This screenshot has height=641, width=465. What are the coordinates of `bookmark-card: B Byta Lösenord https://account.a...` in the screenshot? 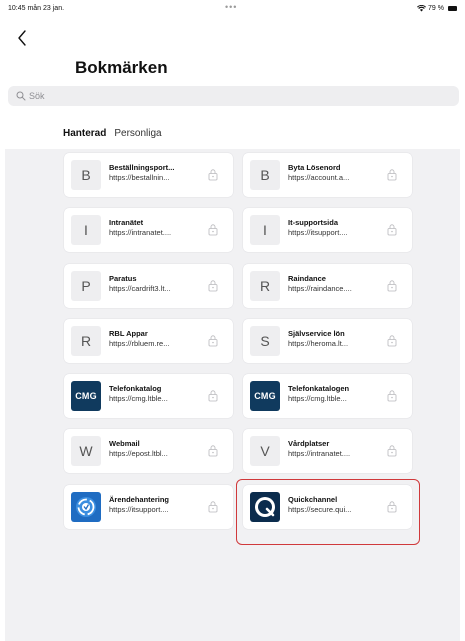 It's located at (327, 175).